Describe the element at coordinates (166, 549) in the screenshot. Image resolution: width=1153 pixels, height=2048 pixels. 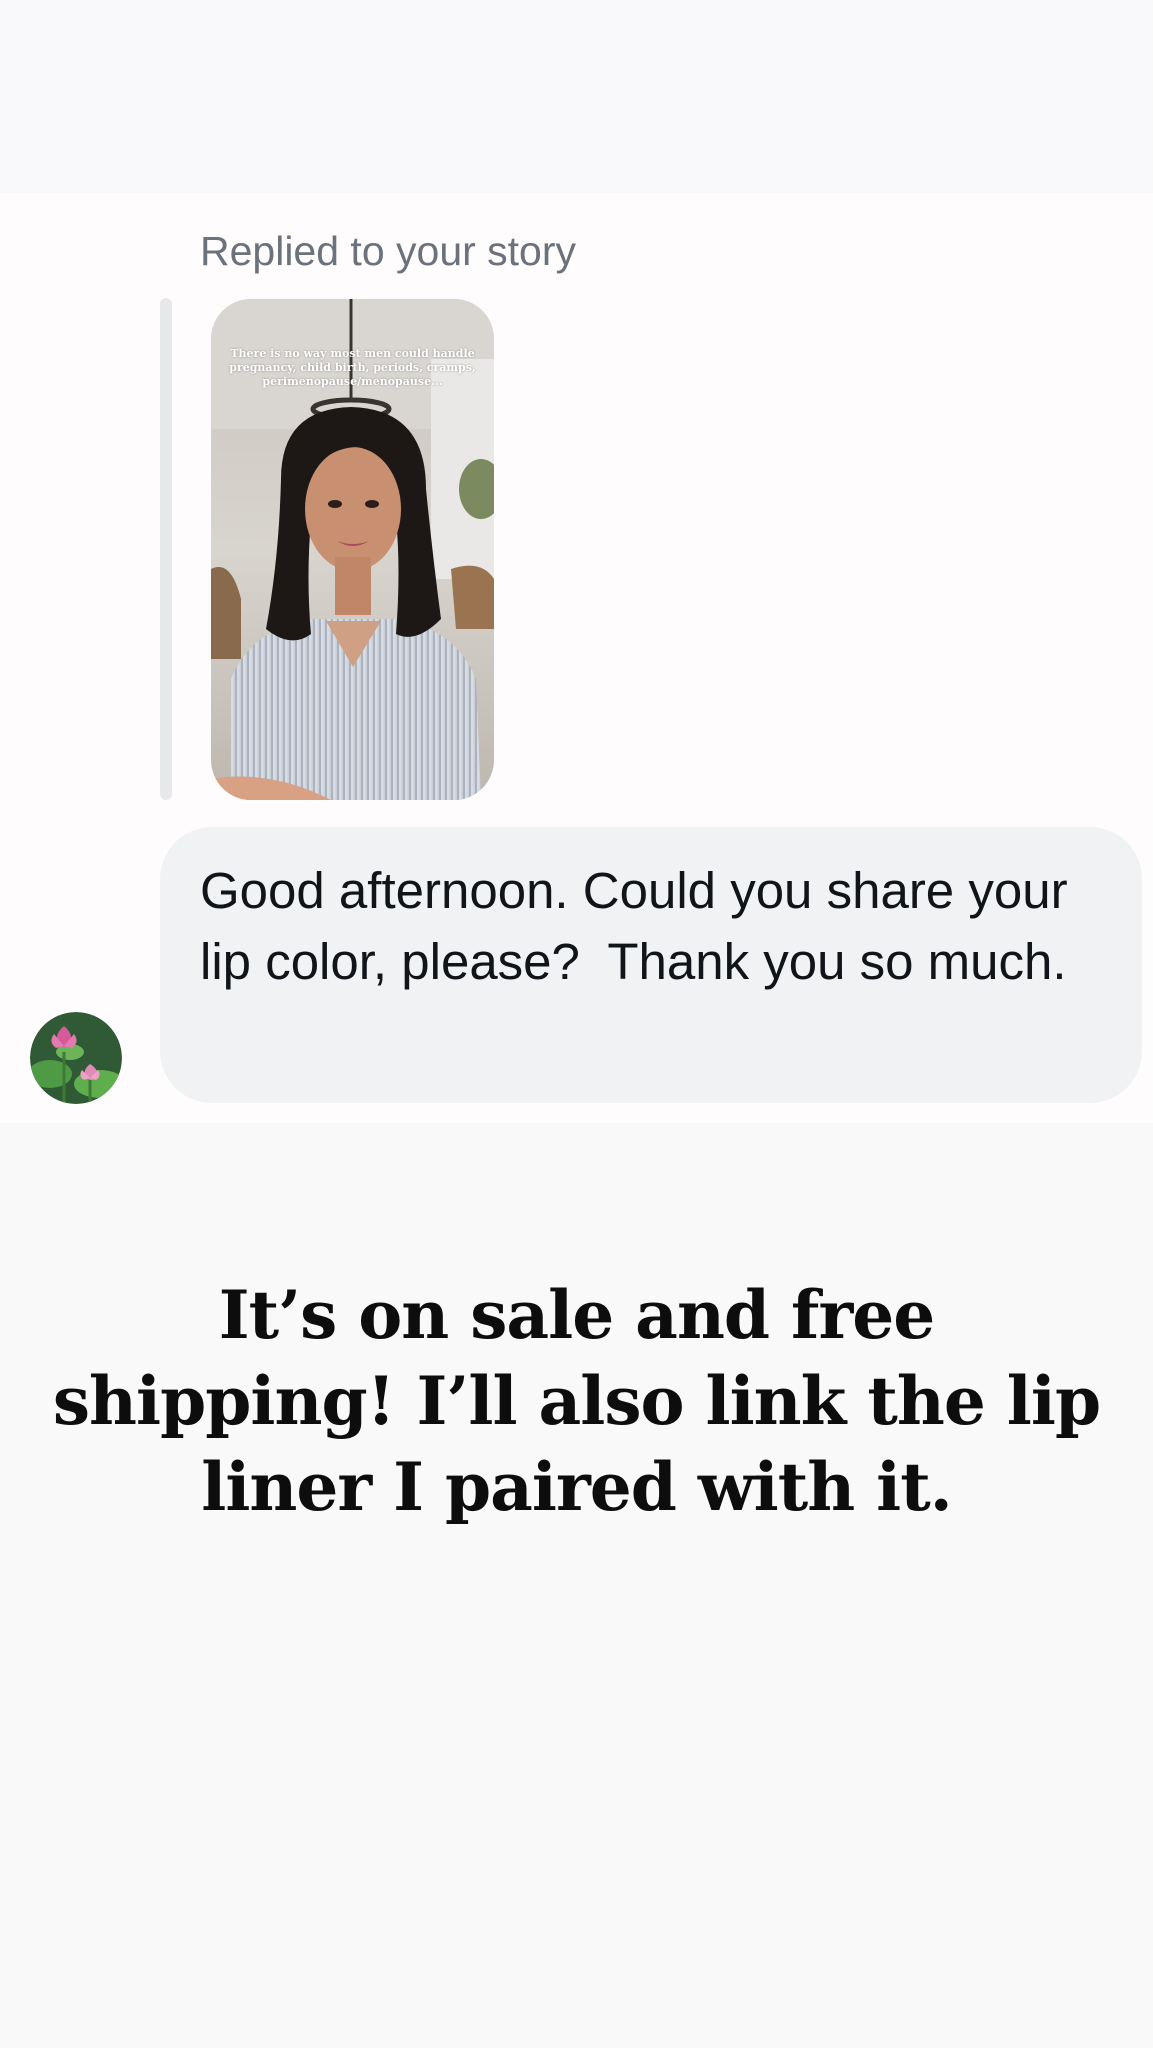
I see `reply-indicator-bar` at that location.